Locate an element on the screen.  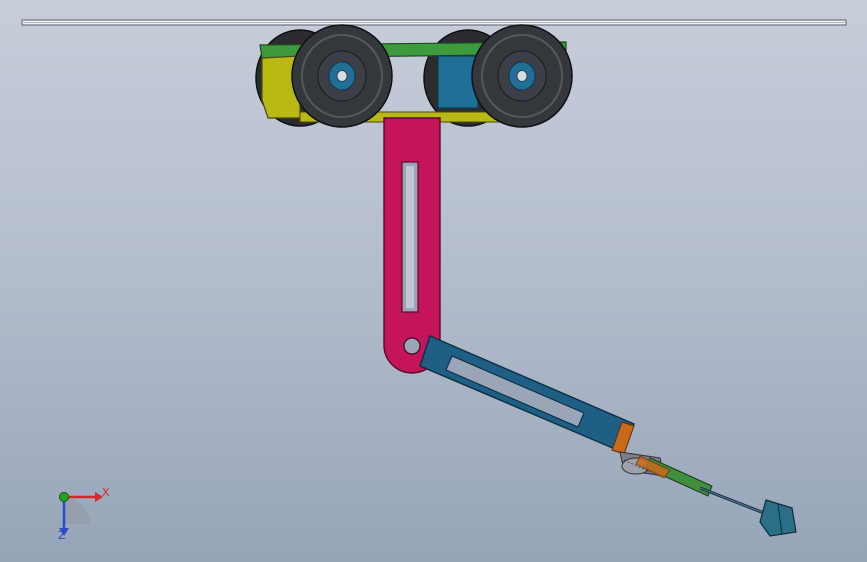
x-axis-label: X is located at coordinates (106, 492).